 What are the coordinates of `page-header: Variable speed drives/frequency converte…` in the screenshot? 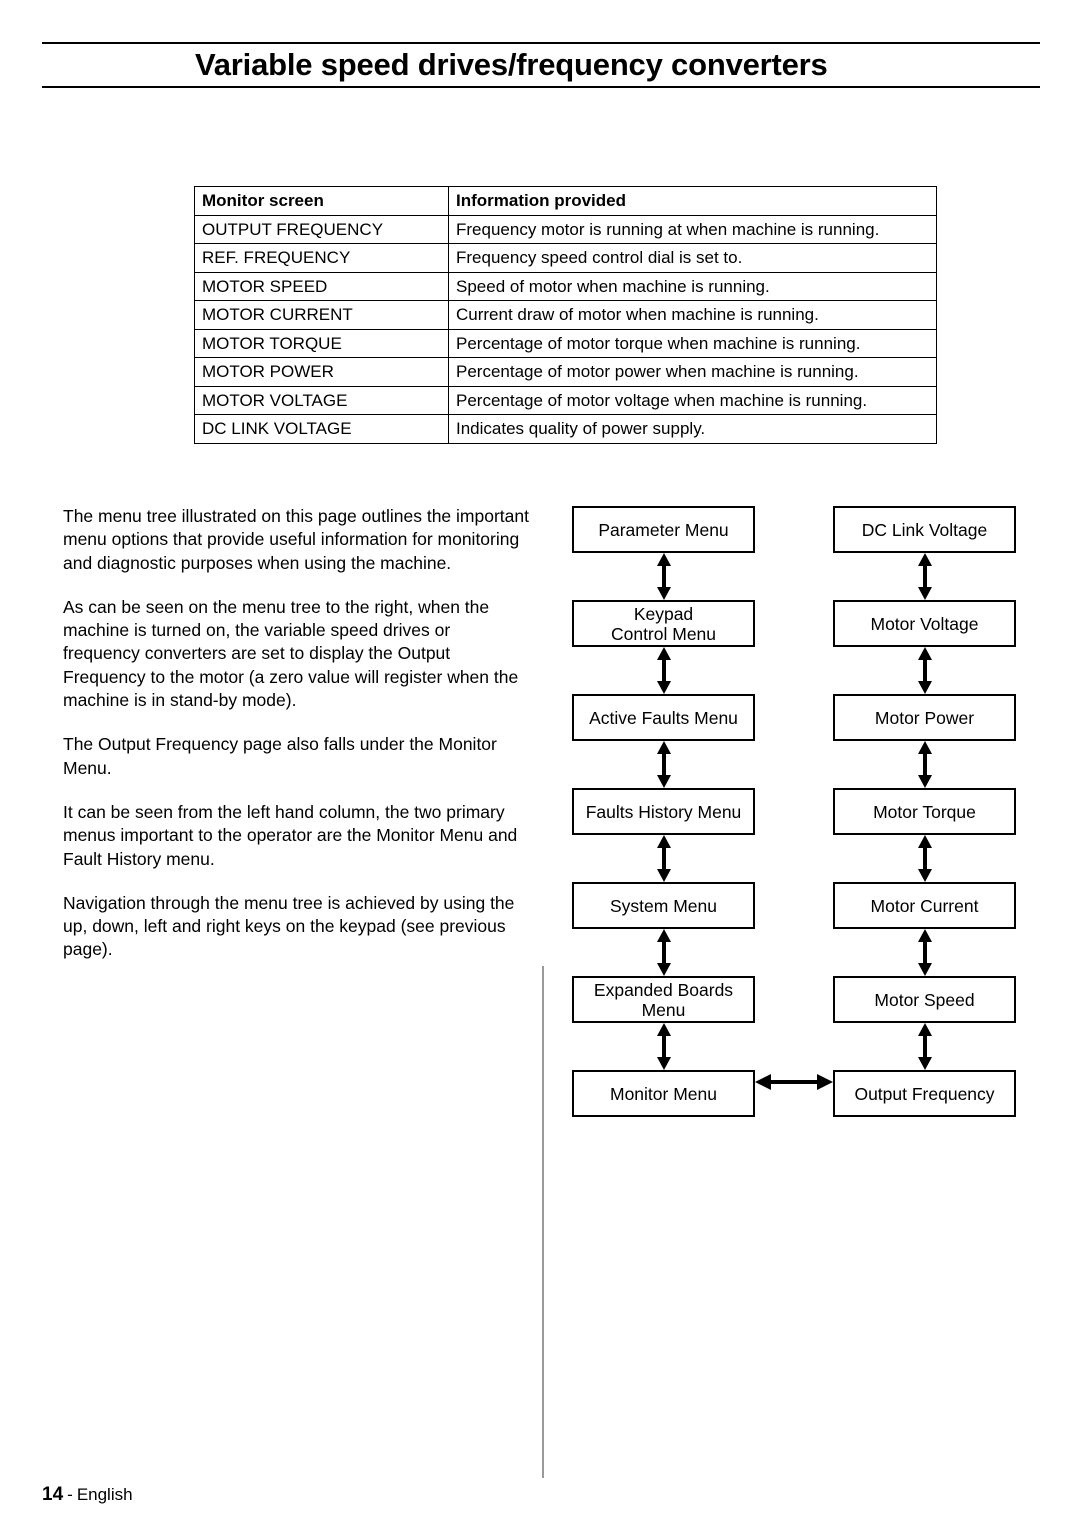 It's located at (541, 65).